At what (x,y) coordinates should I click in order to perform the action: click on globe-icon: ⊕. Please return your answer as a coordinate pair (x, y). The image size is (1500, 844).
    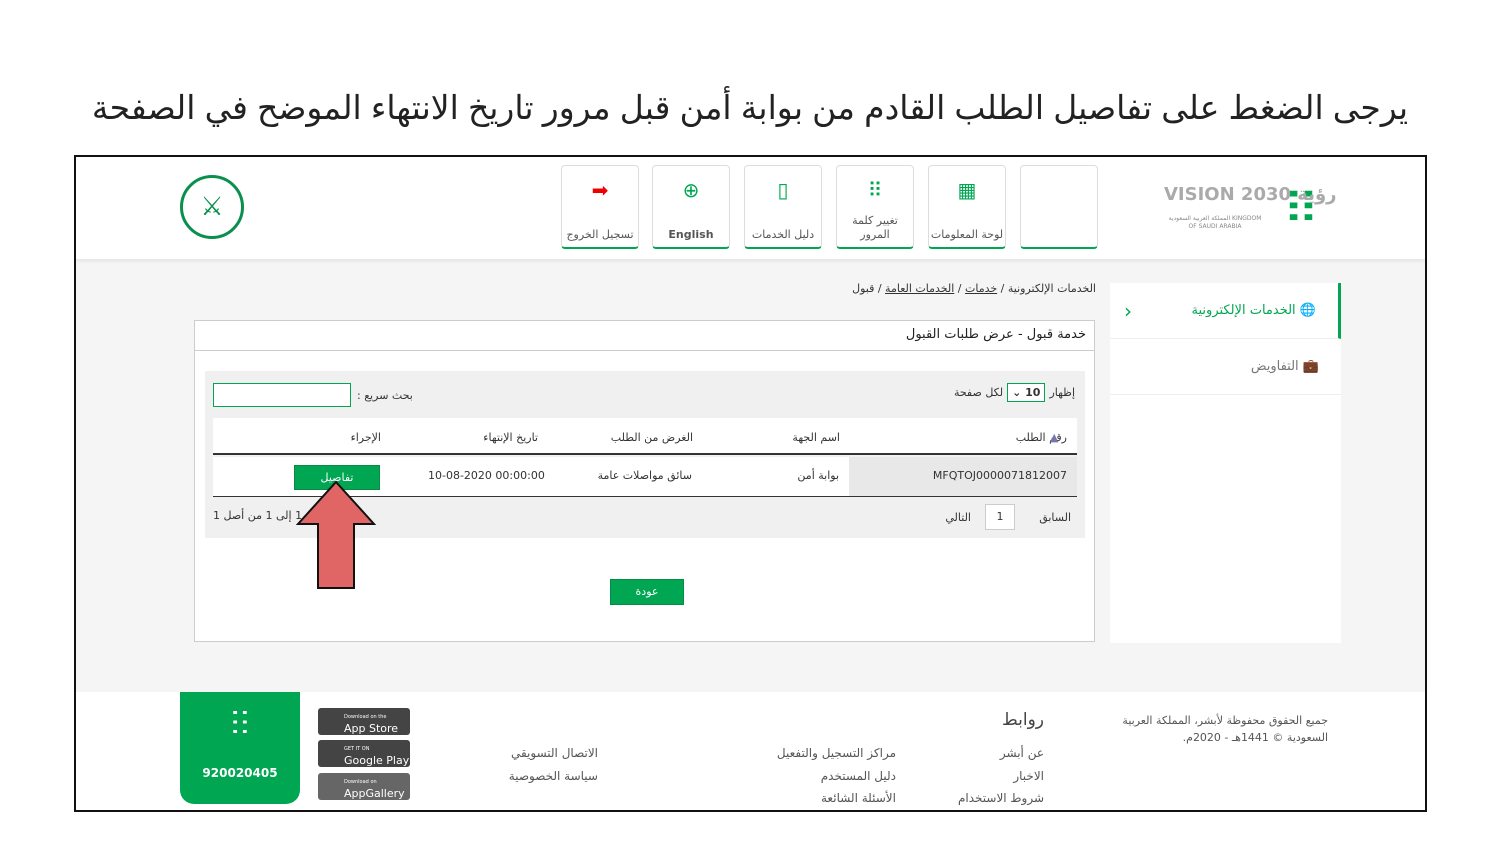
    Looking at the image, I should click on (691, 190).